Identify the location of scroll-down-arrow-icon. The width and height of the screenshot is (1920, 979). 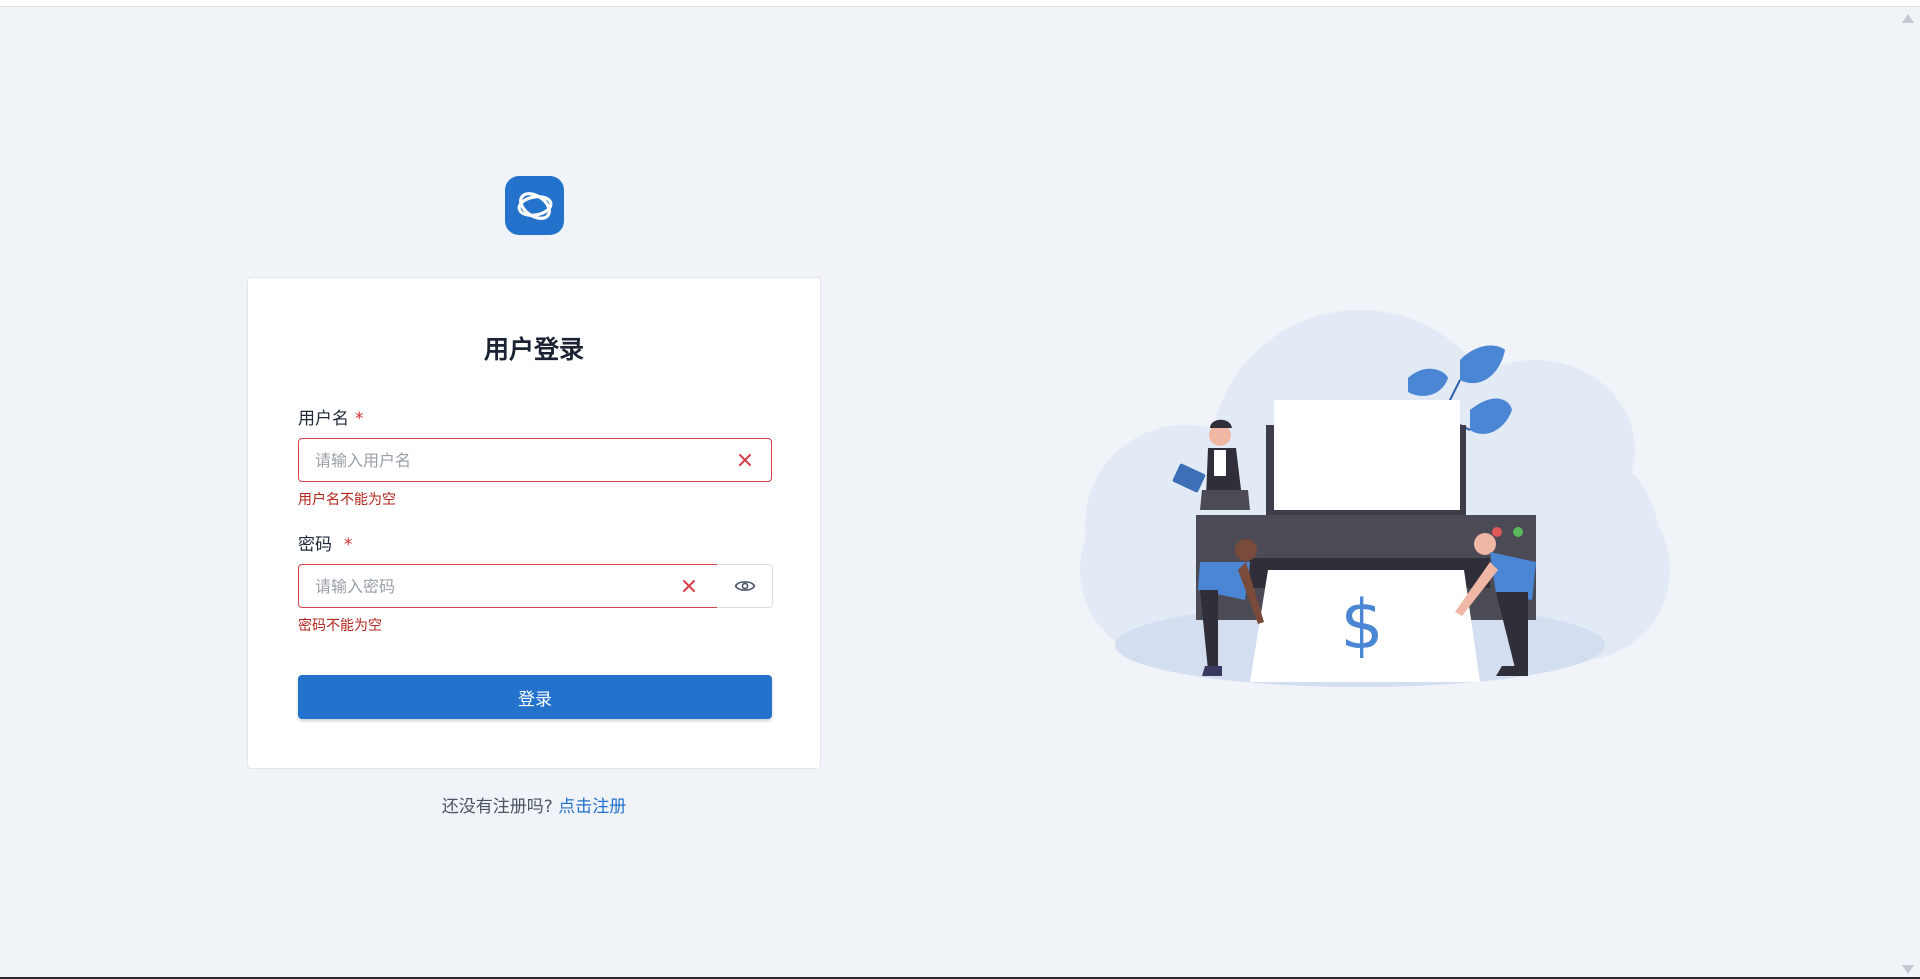
(1908, 969).